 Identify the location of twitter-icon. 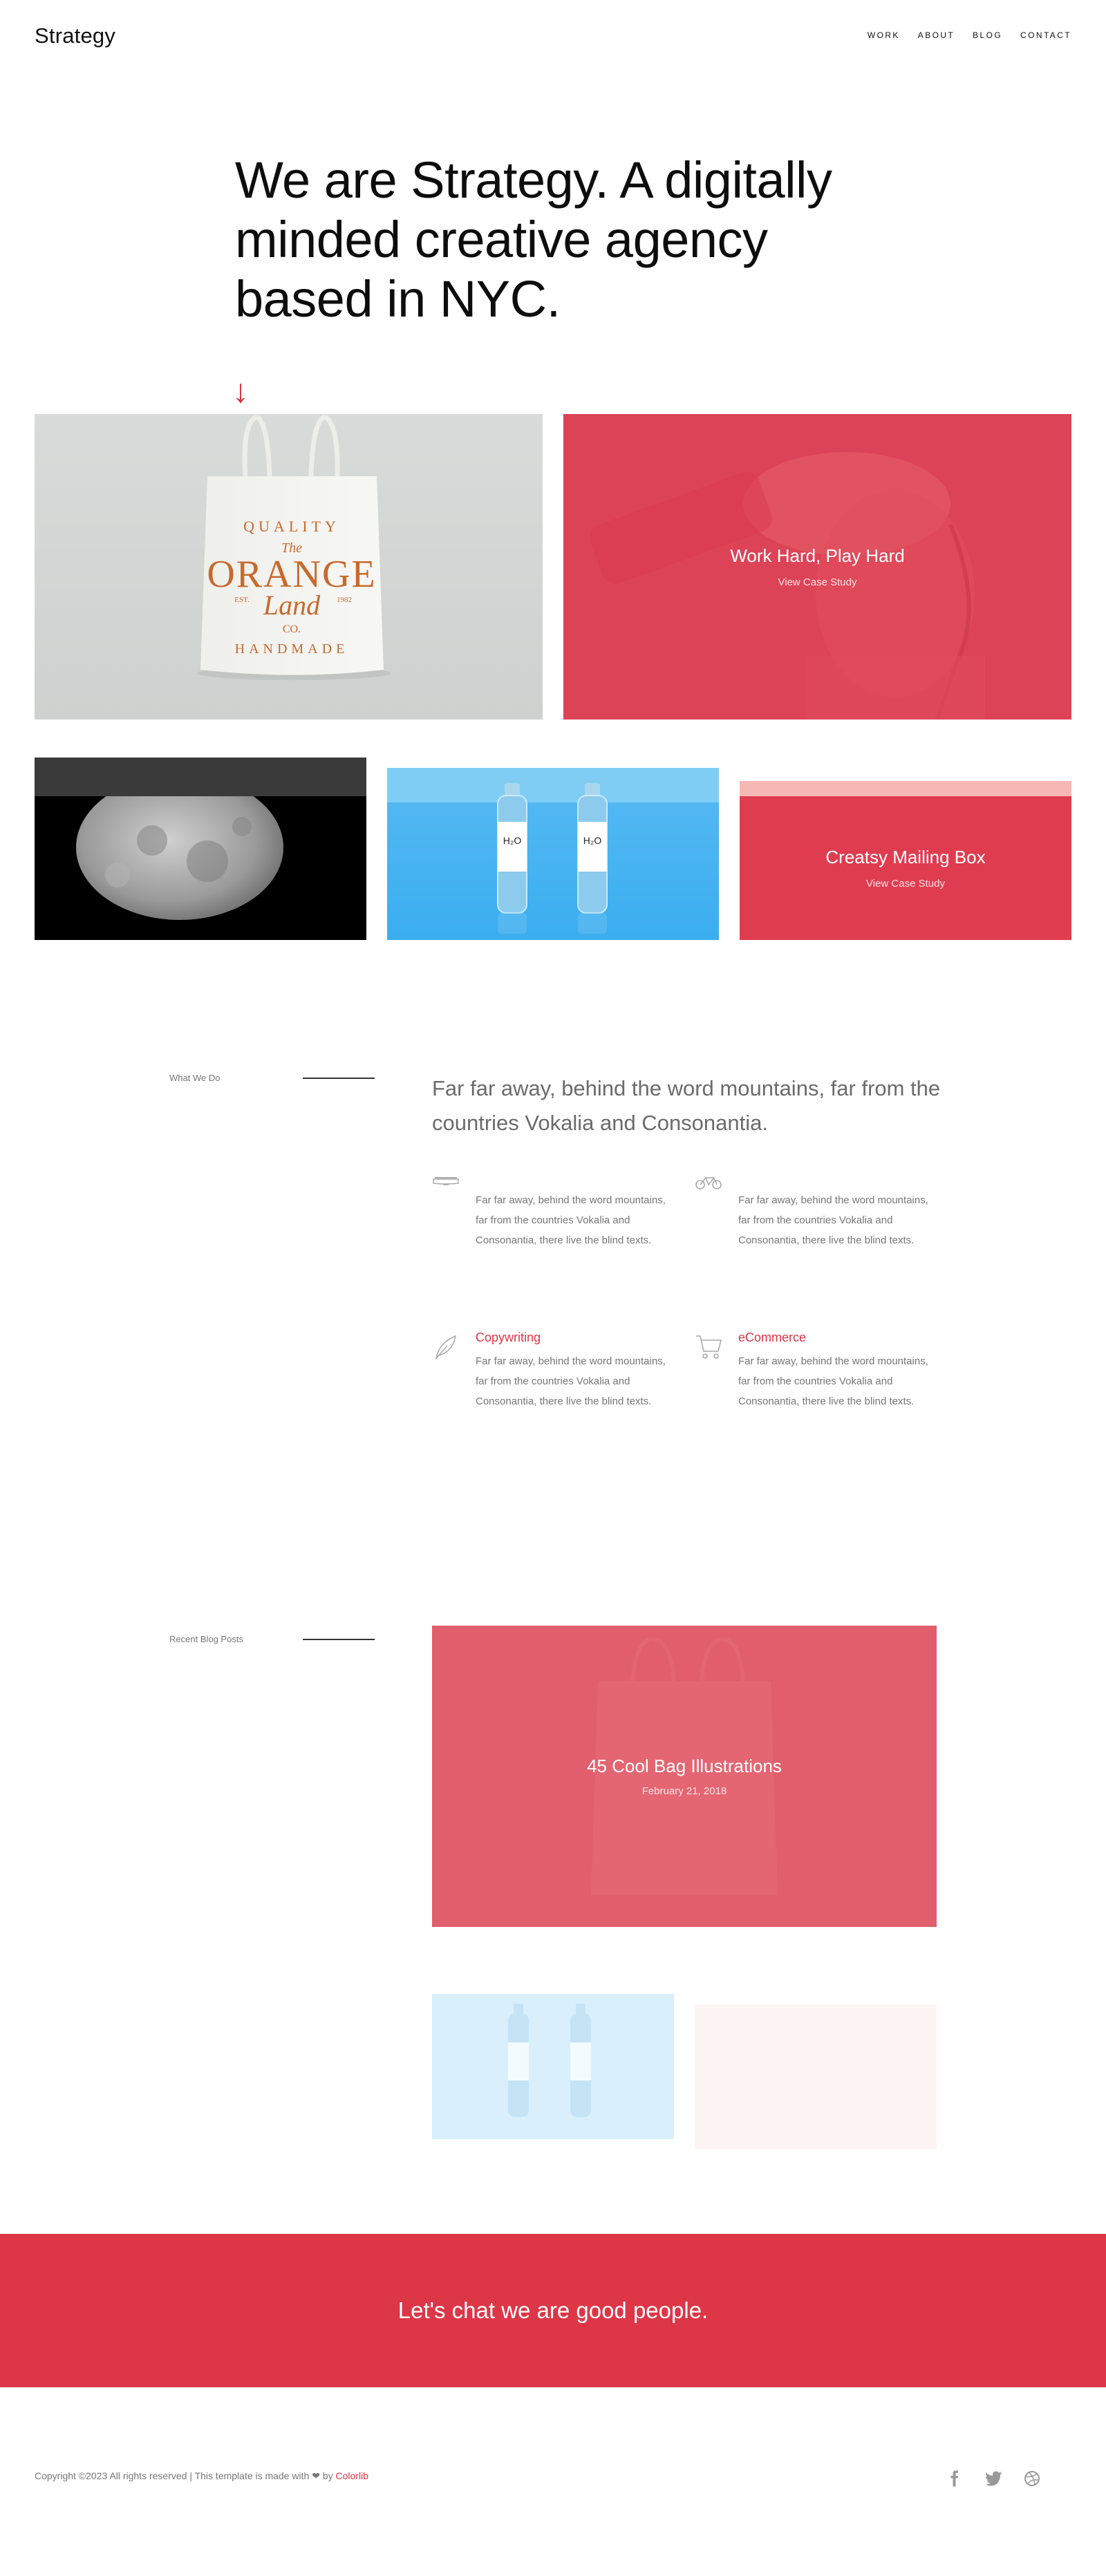
(993, 2478).